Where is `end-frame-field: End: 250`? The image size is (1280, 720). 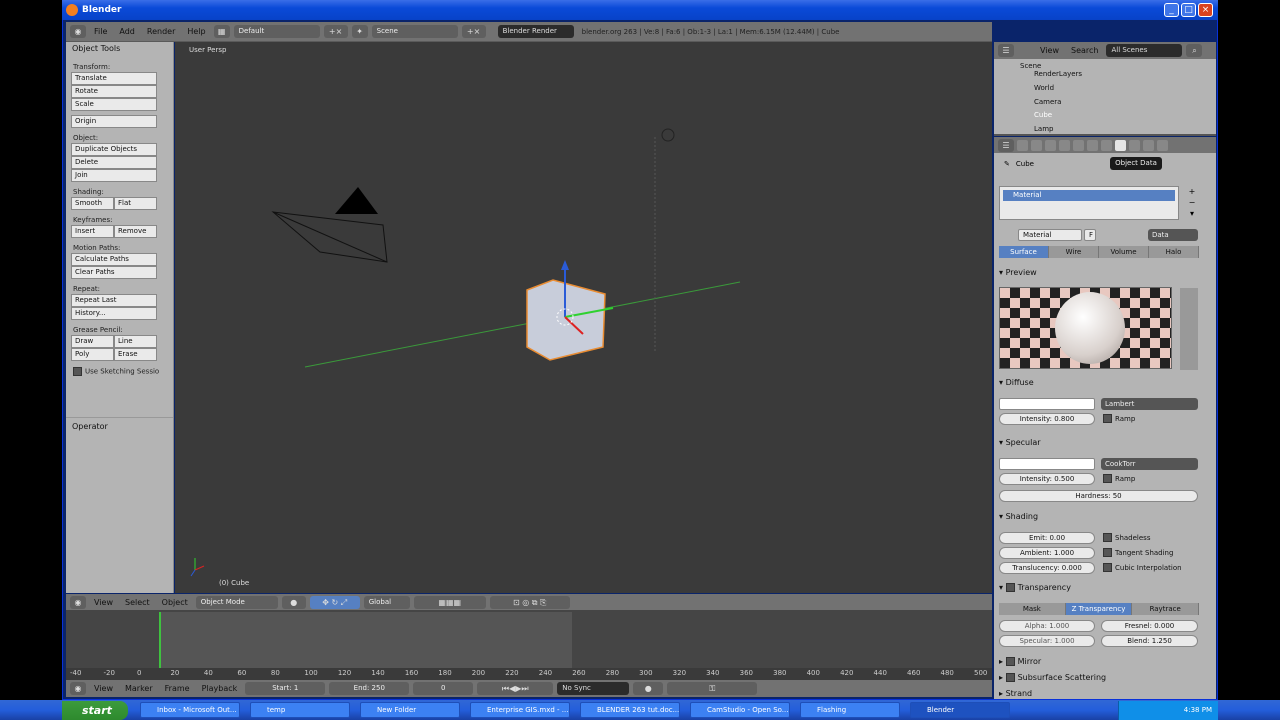 end-frame-field: End: 250 is located at coordinates (369, 688).